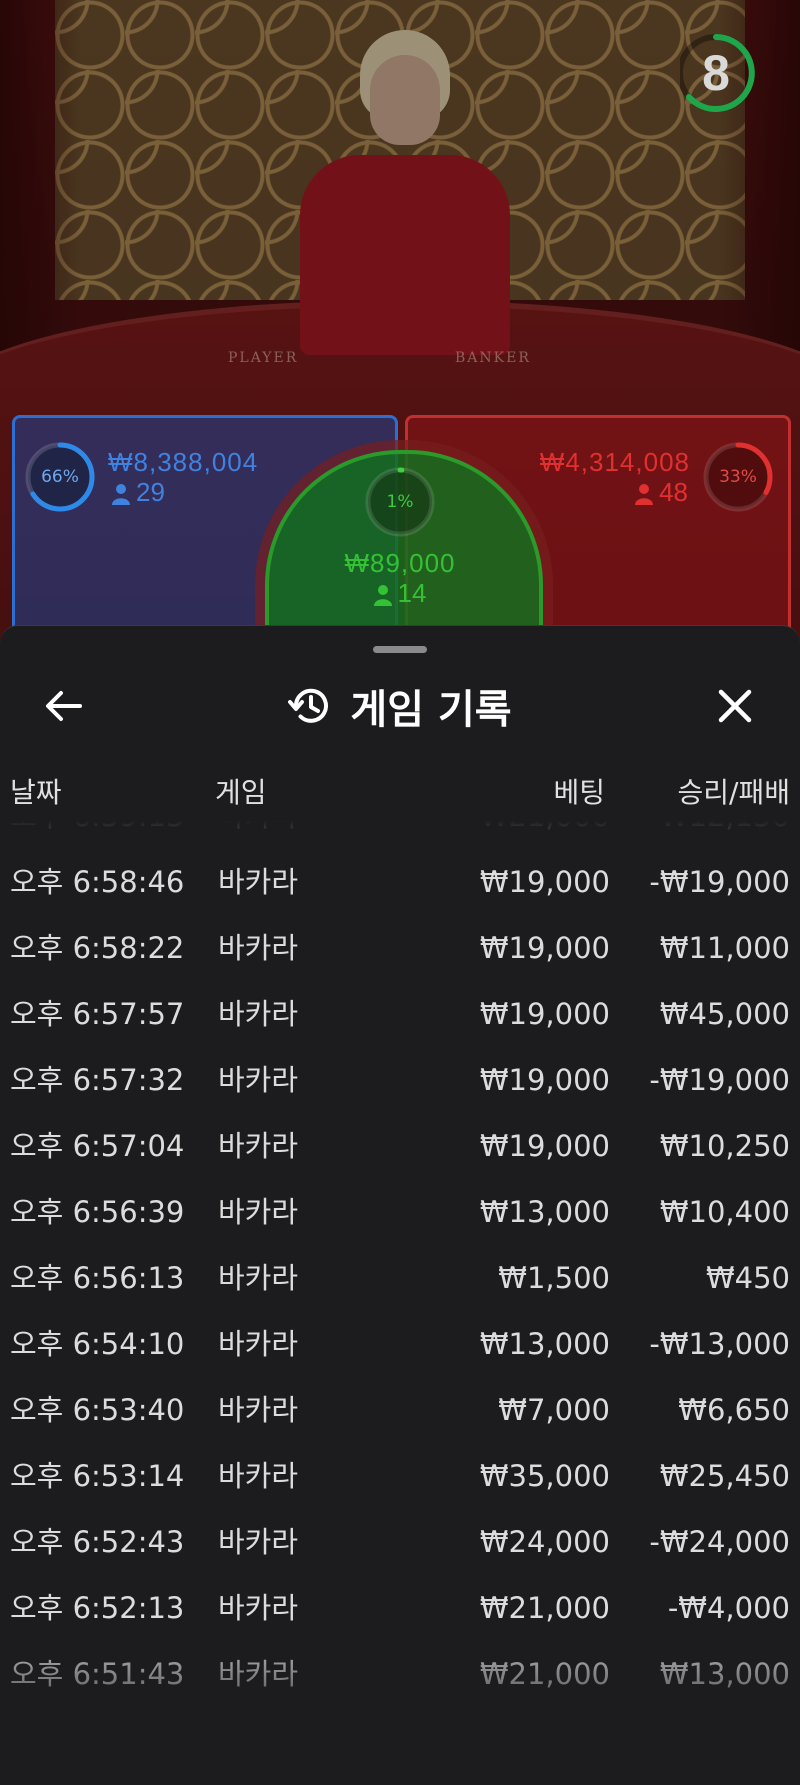 The width and height of the screenshot is (800, 1785). Describe the element at coordinates (97, 1542) in the screenshot. I see `row-time: 오후 6:52:43` at that location.